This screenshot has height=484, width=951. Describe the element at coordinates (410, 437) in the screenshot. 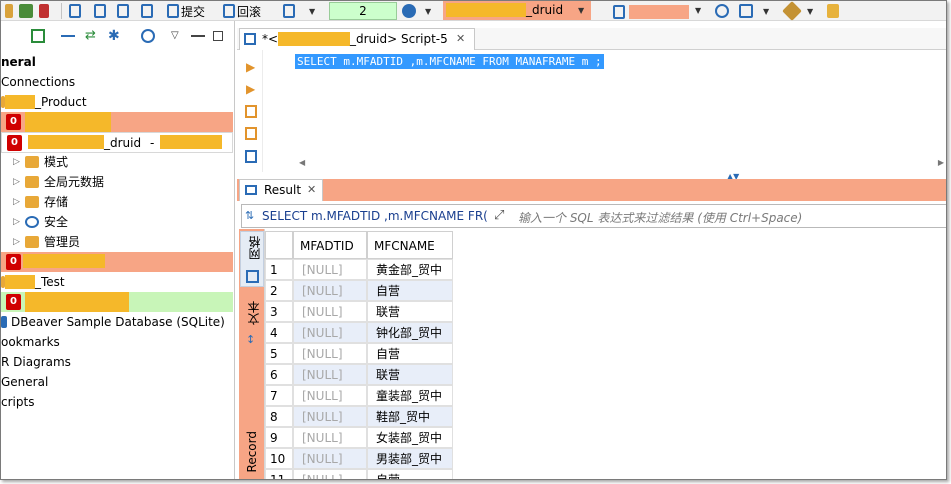

I see `table-cell-mfcname: 女装部_贸中` at that location.